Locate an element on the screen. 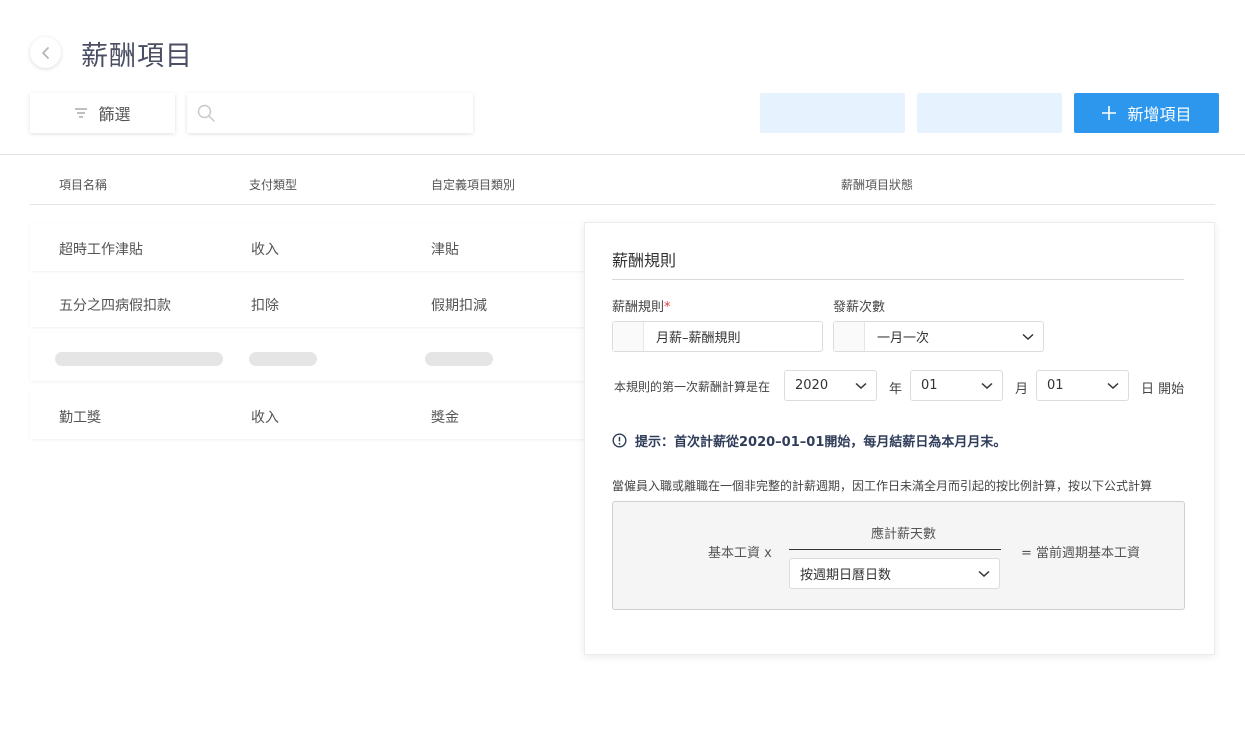 The width and height of the screenshot is (1245, 742). table-row: 勤工獎 收入 獎金 is located at coordinates (310, 415).